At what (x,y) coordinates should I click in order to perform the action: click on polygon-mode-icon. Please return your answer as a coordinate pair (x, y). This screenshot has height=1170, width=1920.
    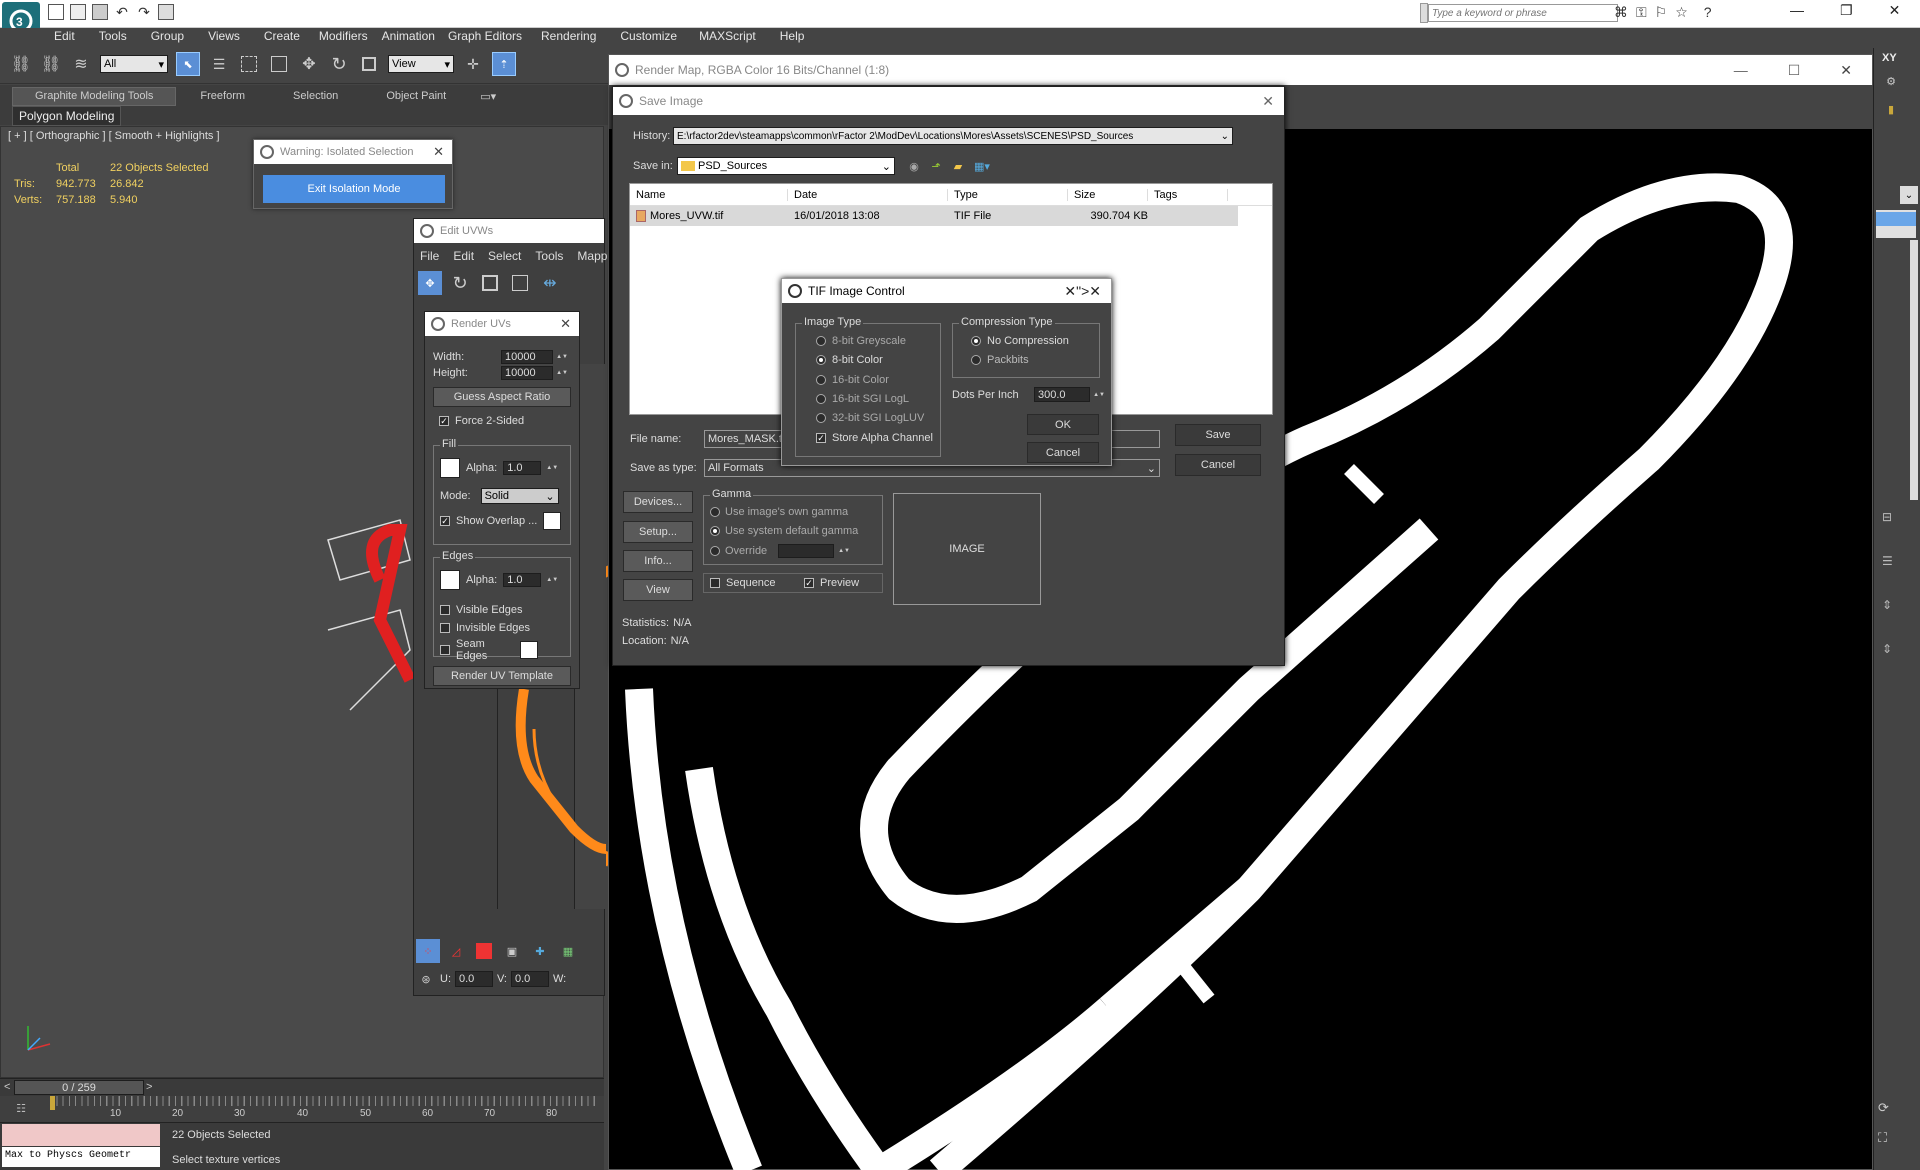
    Looking at the image, I should click on (484, 951).